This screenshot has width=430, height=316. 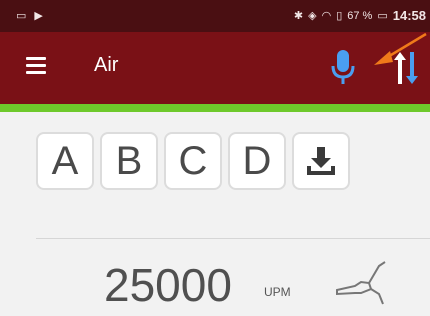 What do you see at coordinates (361, 283) in the screenshot?
I see `handpiece-icon` at bounding box center [361, 283].